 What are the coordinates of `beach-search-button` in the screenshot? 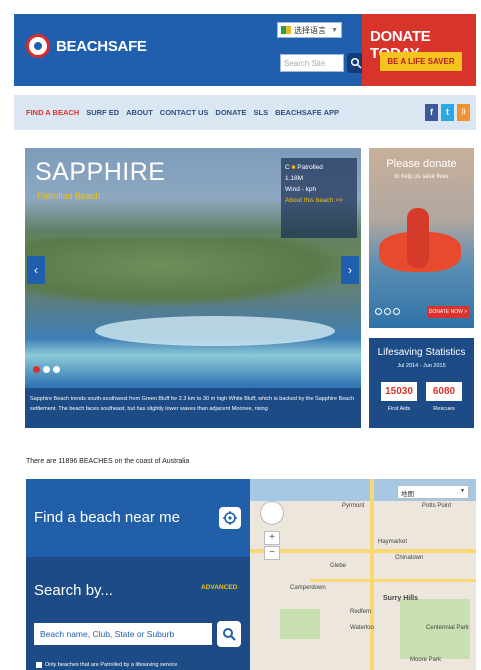 It's located at (229, 634).